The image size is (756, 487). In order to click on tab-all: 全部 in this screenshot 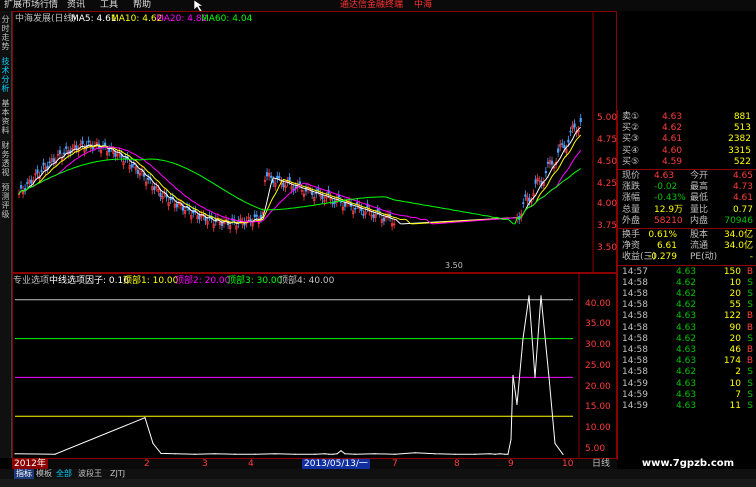, I will do `click(64, 474)`.